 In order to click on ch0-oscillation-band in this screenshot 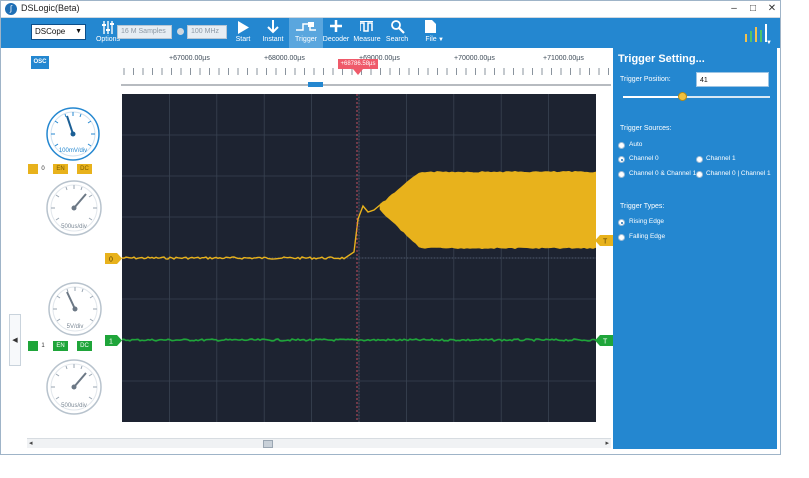, I will do `click(487, 210)`.